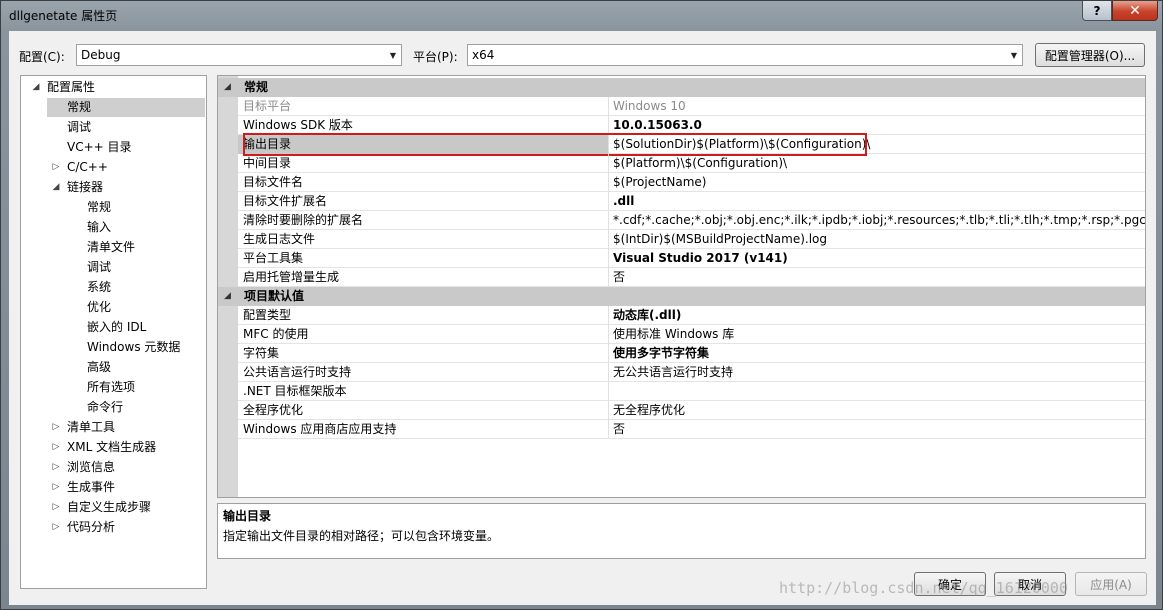 The width and height of the screenshot is (1163, 610). What do you see at coordinates (423, 201) in the screenshot?
I see `property-name: 目标文件扩展名` at bounding box center [423, 201].